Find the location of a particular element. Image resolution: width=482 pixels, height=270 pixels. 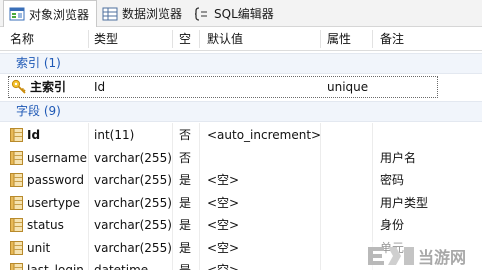

index-field: Id is located at coordinates (100, 87).